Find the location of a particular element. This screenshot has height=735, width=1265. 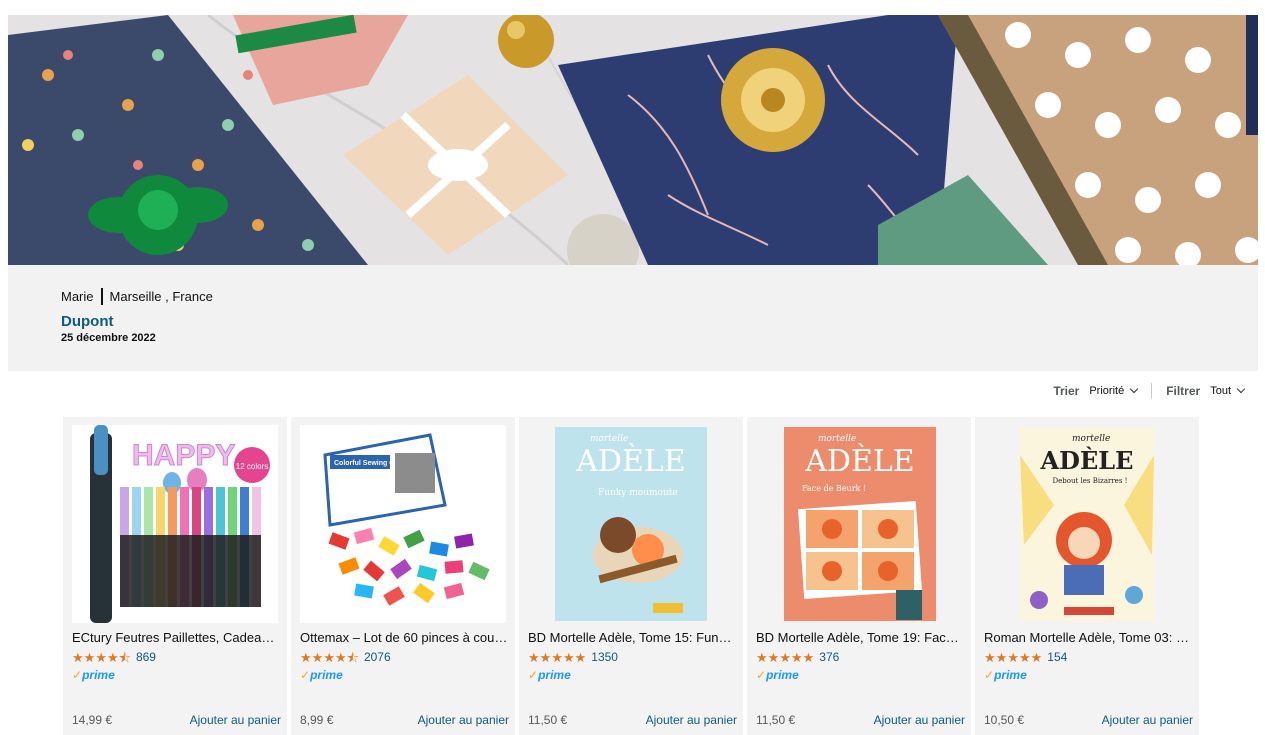

owner-name: Marie is located at coordinates (77, 296).